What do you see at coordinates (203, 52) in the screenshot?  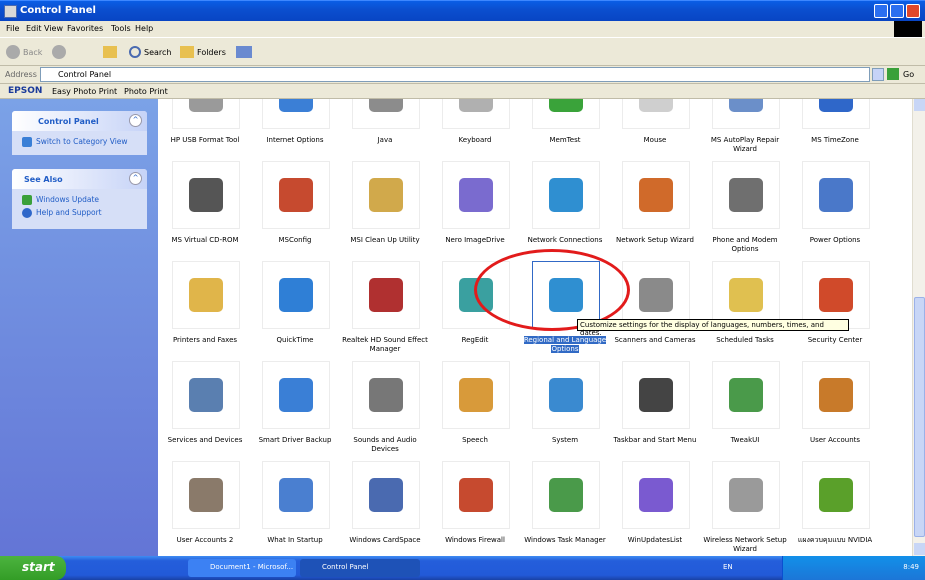 I see `folders-button: Folders` at bounding box center [203, 52].